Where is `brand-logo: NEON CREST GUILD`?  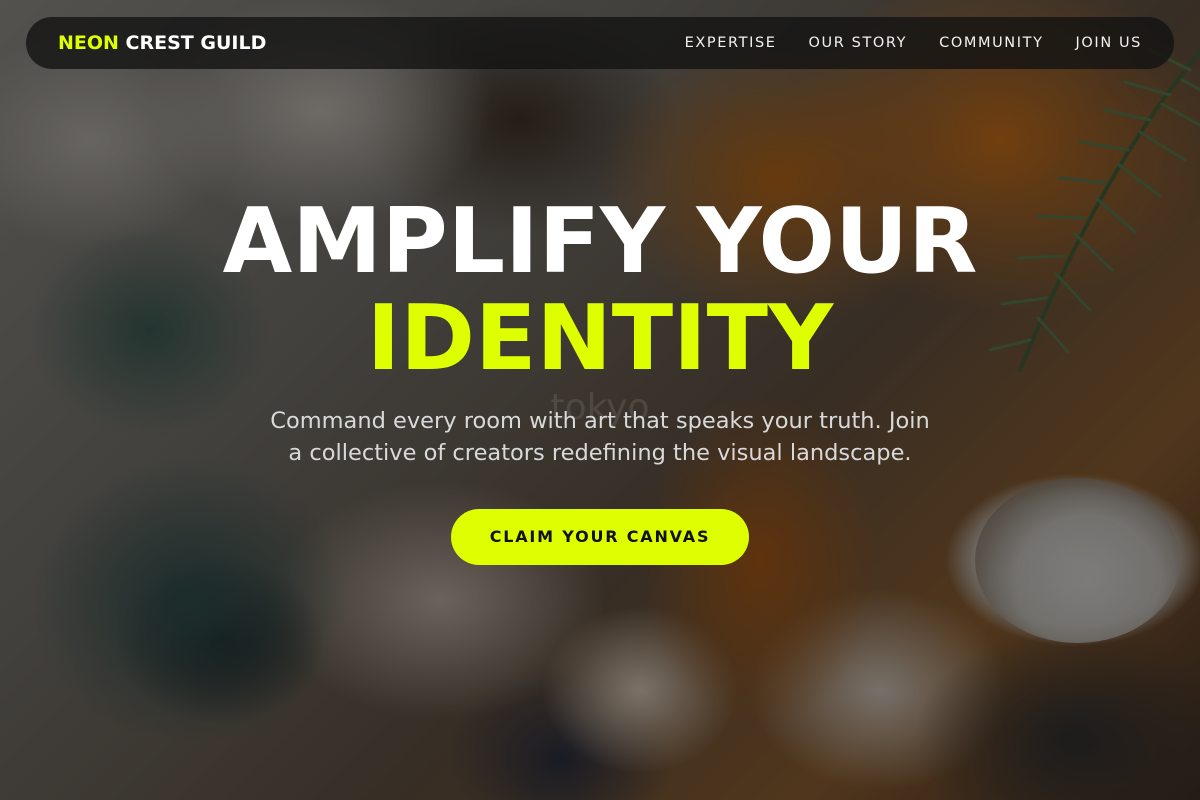 brand-logo: NEON CREST GUILD is located at coordinates (162, 43).